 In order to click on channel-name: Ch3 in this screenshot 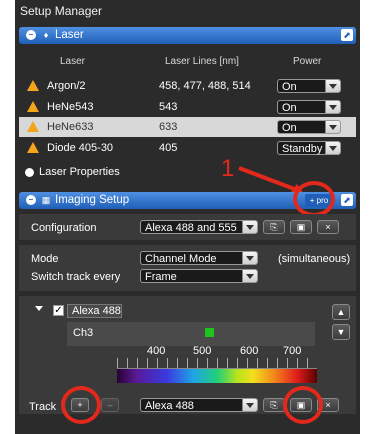, I will do `click(83, 333)`.